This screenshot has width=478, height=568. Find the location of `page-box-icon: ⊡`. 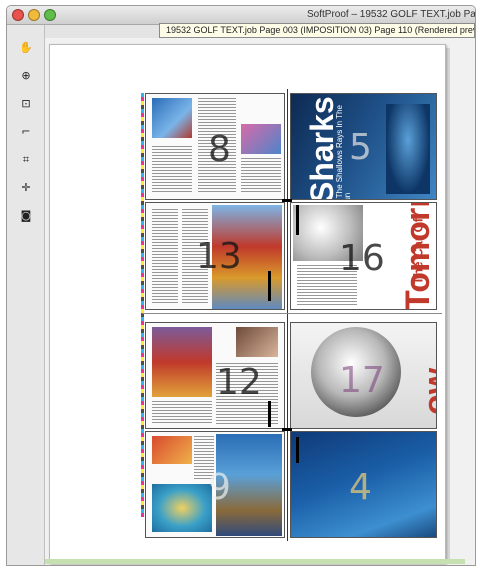

page-box-icon: ⊡ is located at coordinates (26, 104).